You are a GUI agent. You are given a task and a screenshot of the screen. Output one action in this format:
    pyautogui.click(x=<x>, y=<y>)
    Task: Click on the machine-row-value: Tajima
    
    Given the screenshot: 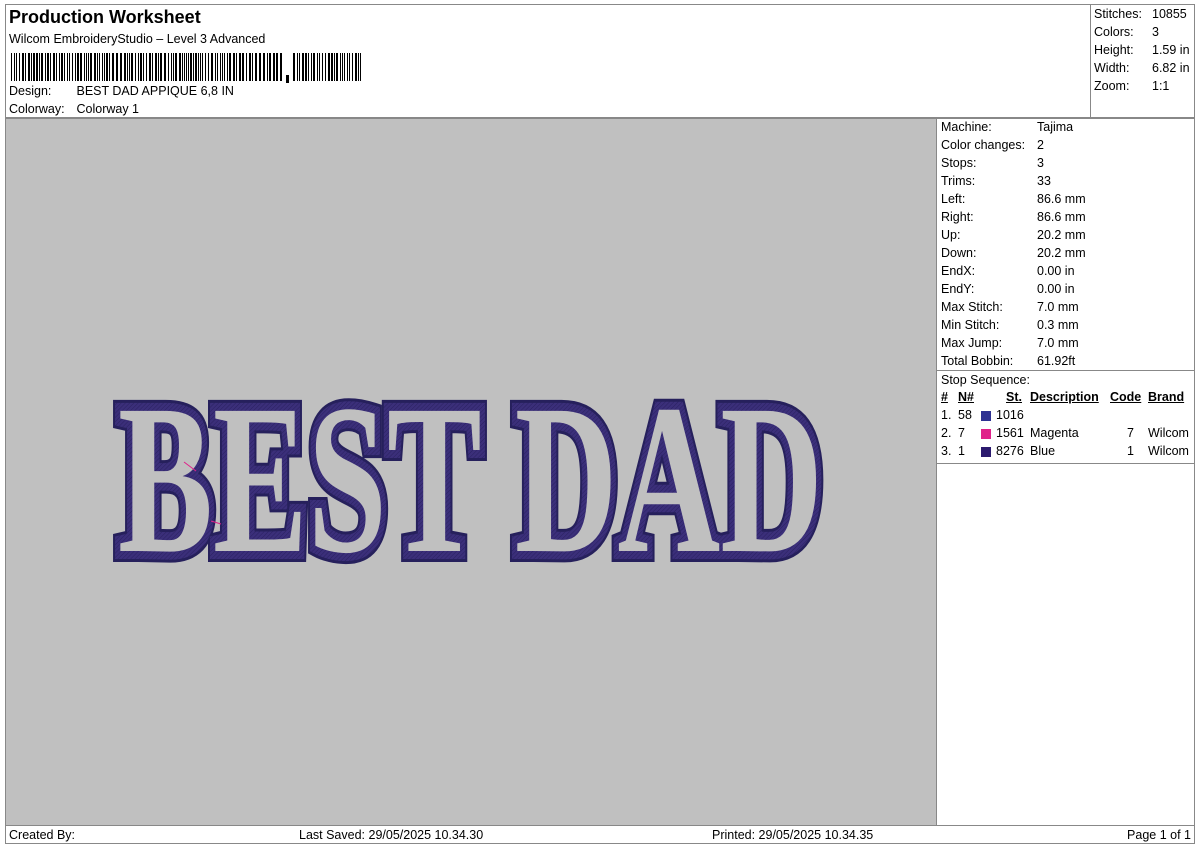 What is the action you would take?
    pyautogui.click(x=1055, y=127)
    